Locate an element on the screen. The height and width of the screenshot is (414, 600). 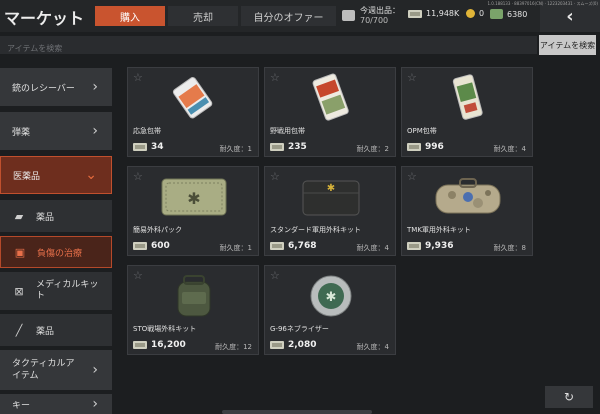
sidebar-item-label: 弾薬 is located at coordinates (21, 132).